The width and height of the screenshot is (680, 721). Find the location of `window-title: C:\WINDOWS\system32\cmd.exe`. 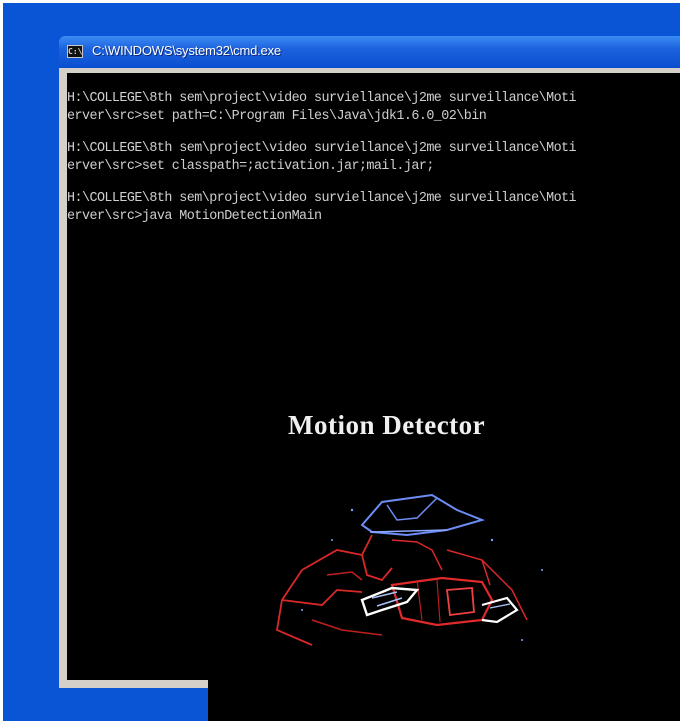

window-title: C:\WINDOWS\system32\cmd.exe is located at coordinates (186, 50).